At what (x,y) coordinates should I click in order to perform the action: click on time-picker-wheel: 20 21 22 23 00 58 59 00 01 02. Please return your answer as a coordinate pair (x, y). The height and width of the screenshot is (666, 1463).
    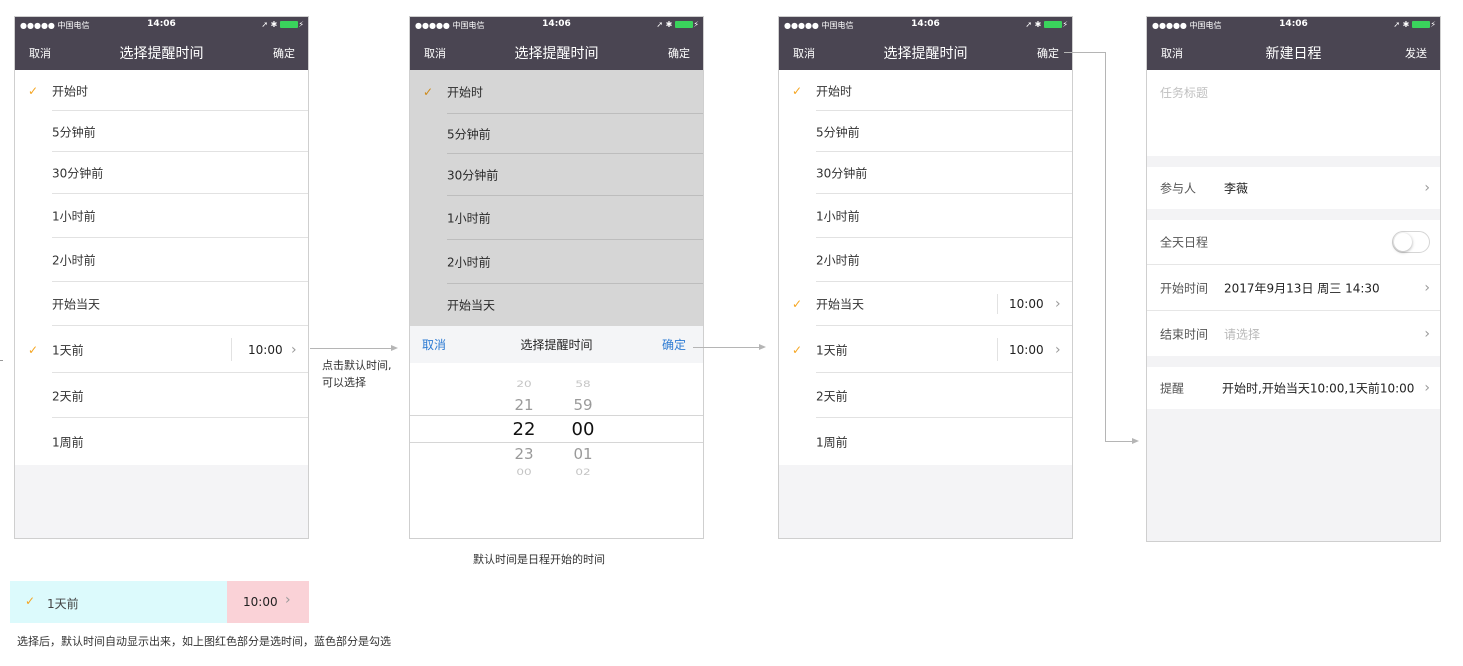
    Looking at the image, I should click on (556, 450).